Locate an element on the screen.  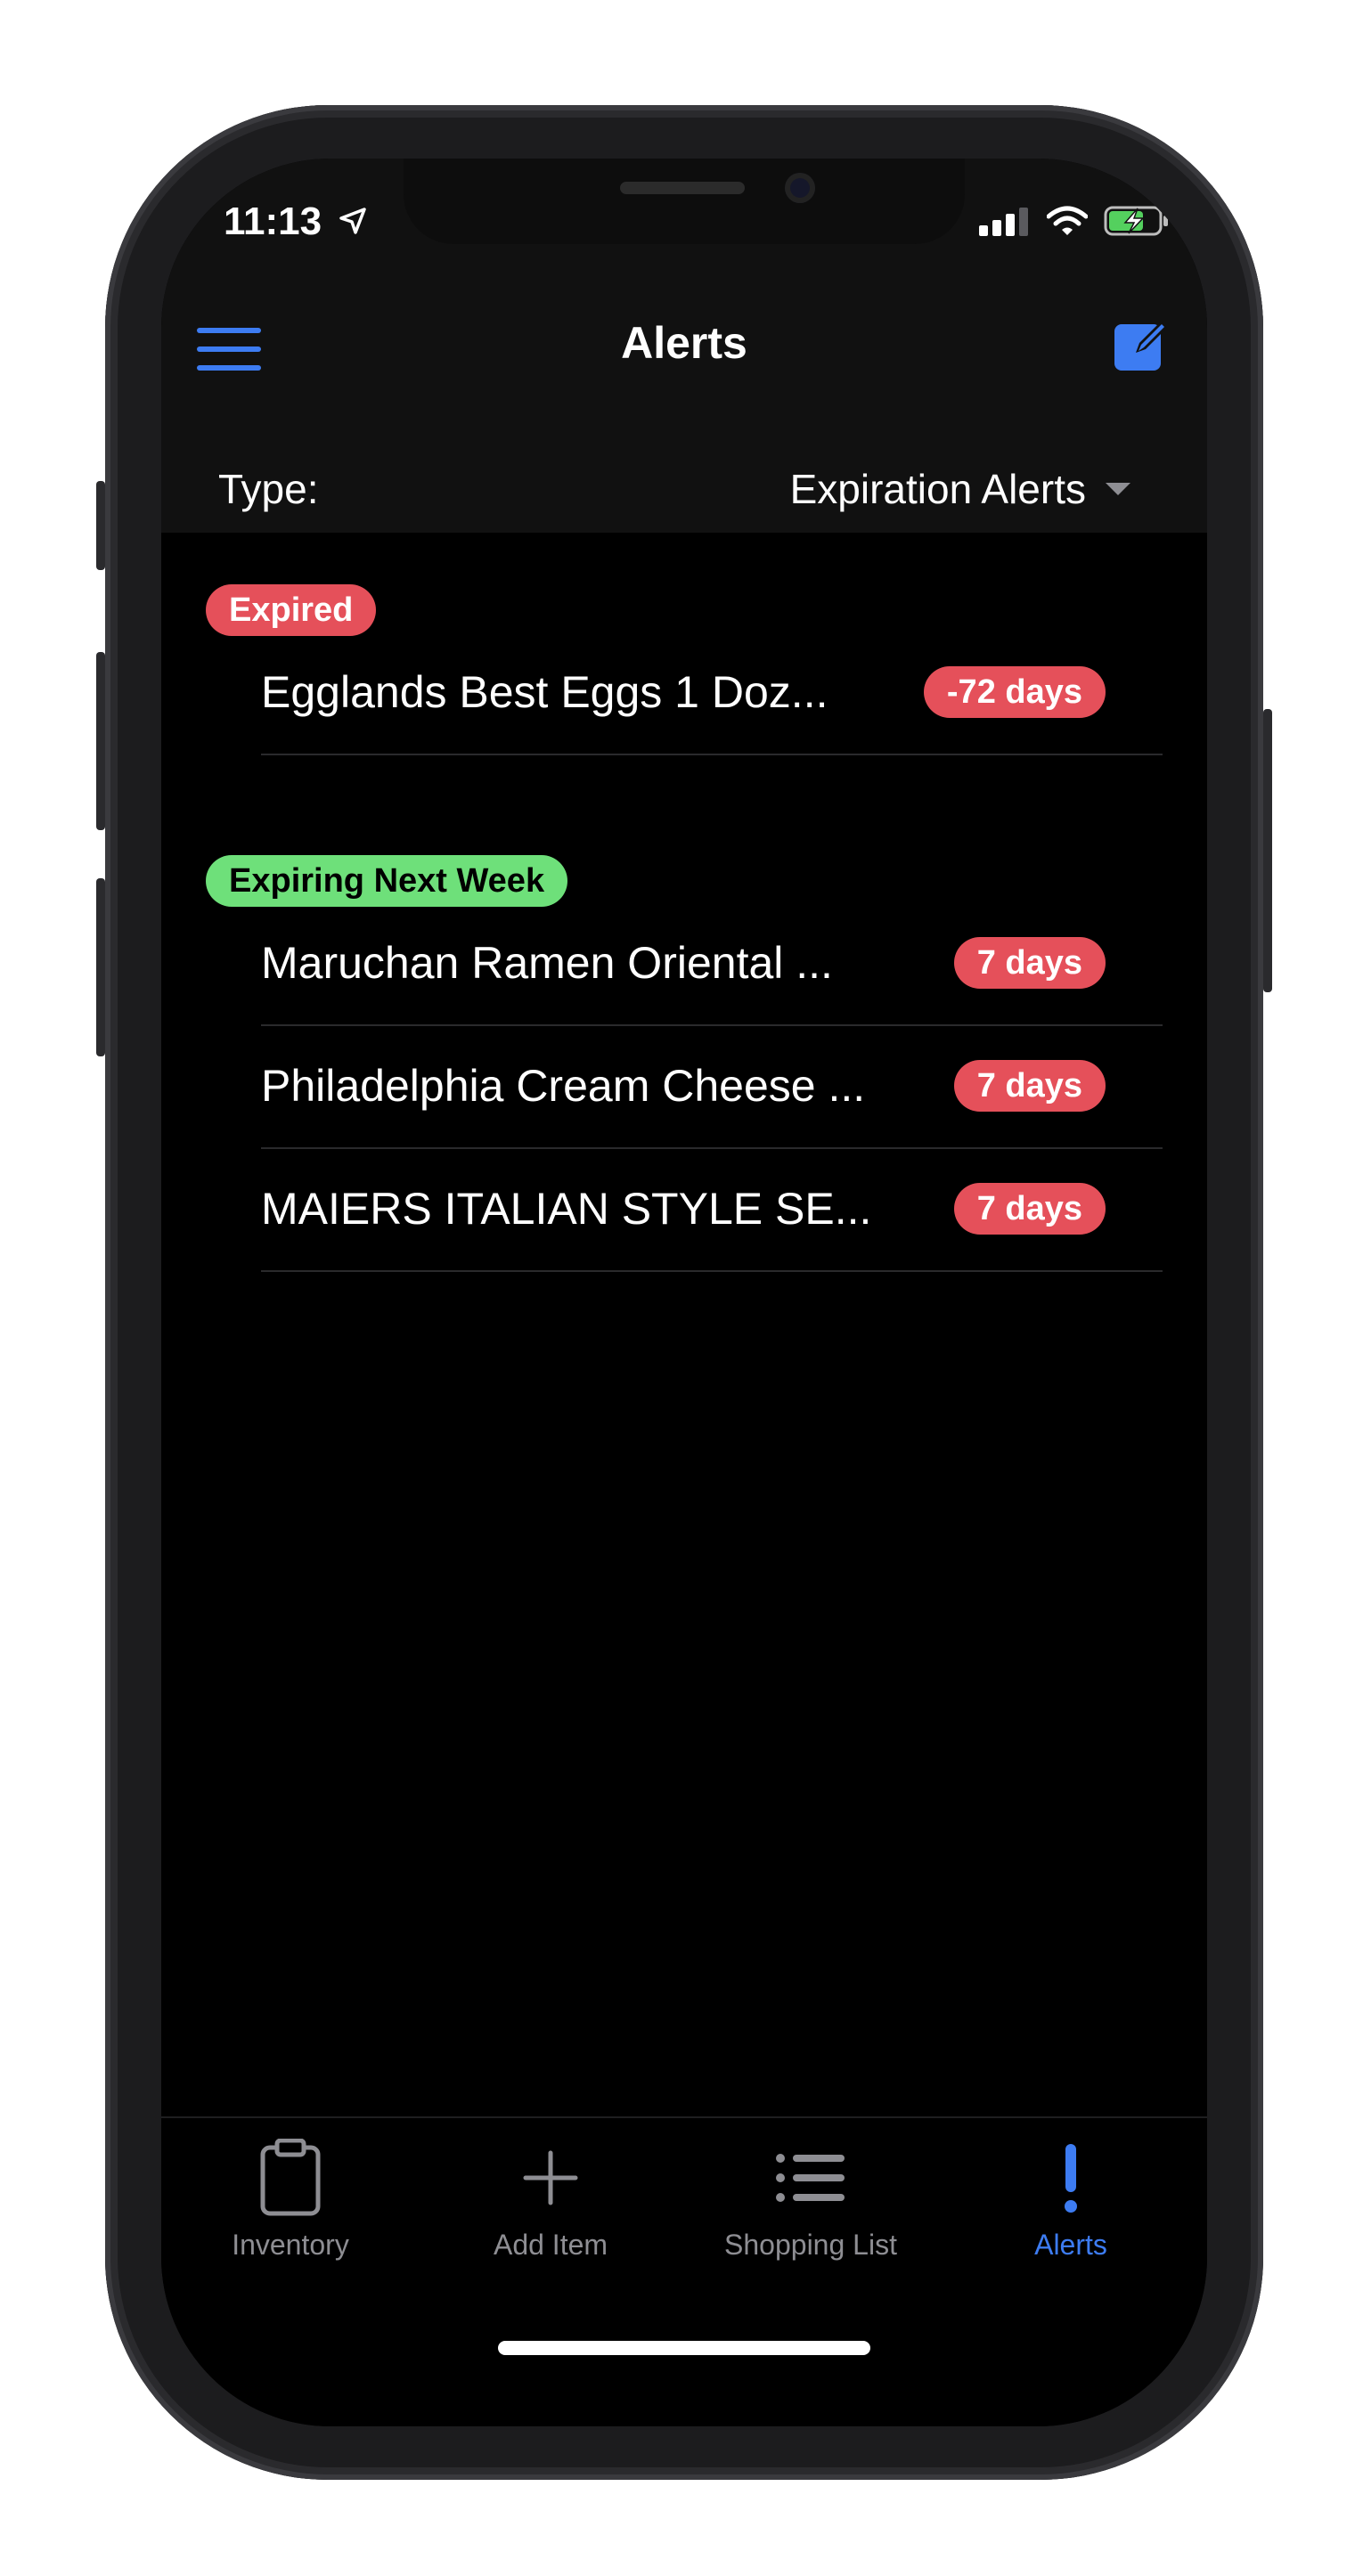
page-title: Alerts is located at coordinates (684, 343).